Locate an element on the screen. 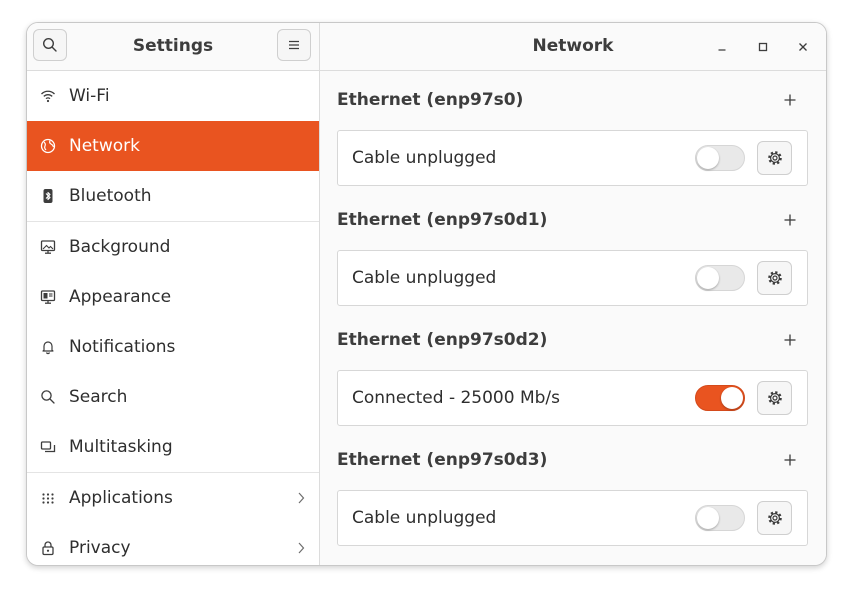 The width and height of the screenshot is (851, 593). maximize-icon is located at coordinates (763, 47).